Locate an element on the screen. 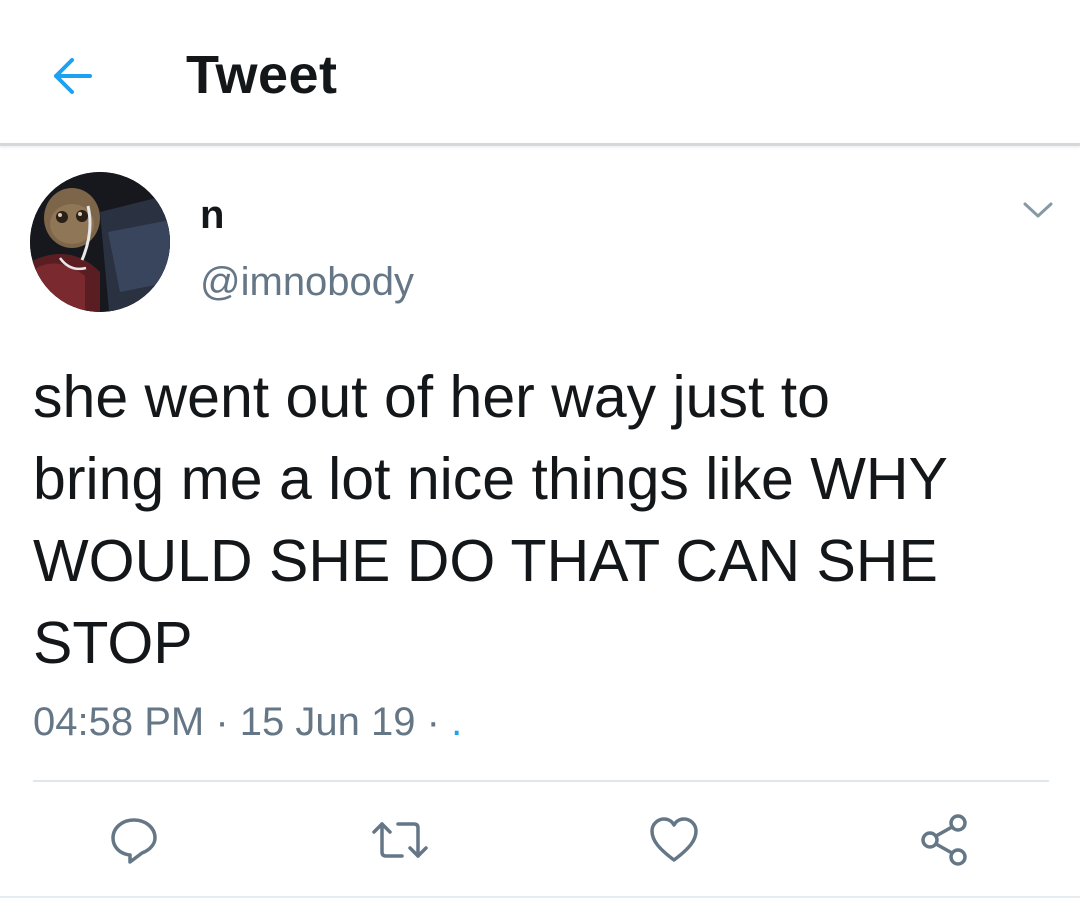 This screenshot has height=906, width=1080. tweet-date: 15 Jun 19 is located at coordinates (327, 722).